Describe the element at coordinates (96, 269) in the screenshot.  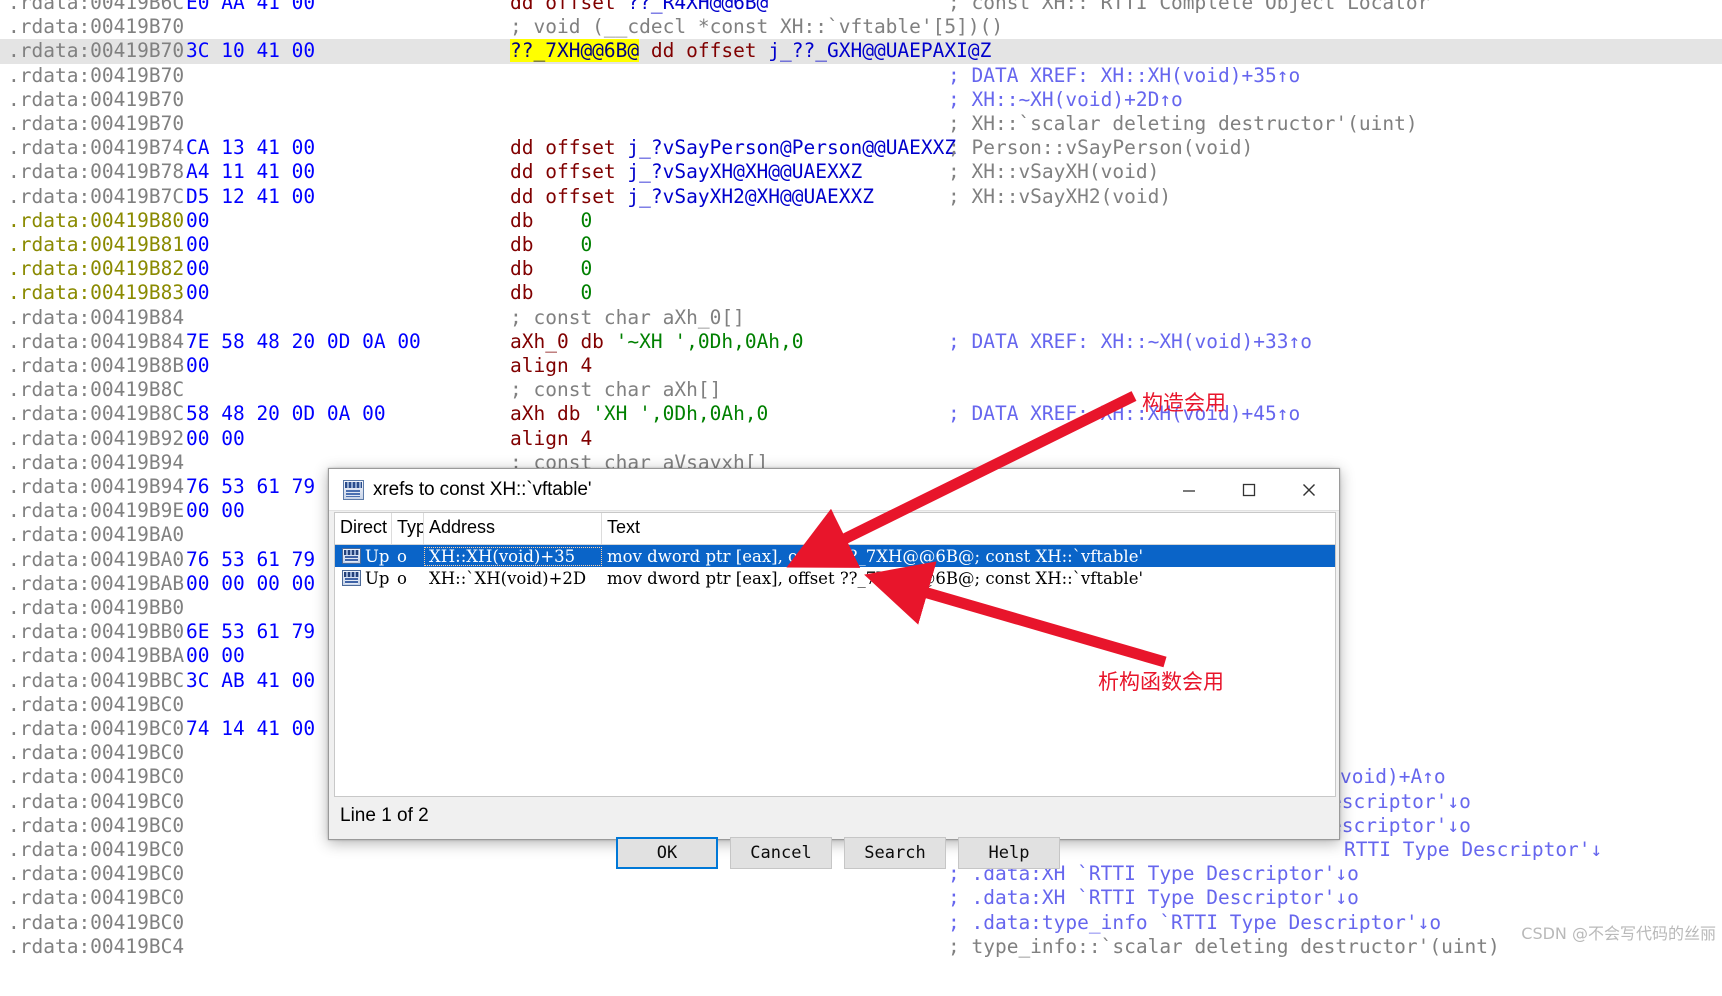
I see `line-address: .rdata:00419B82` at that location.